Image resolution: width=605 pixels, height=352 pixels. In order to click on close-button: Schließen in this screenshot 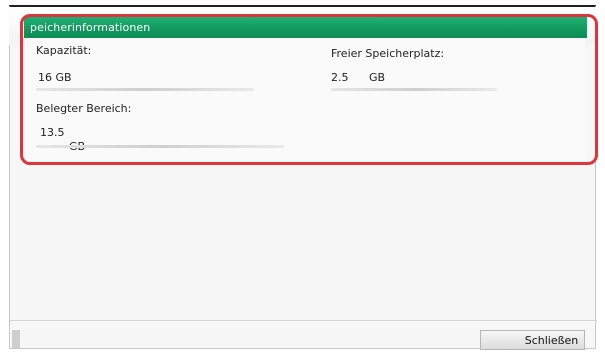, I will do `click(532, 340)`.